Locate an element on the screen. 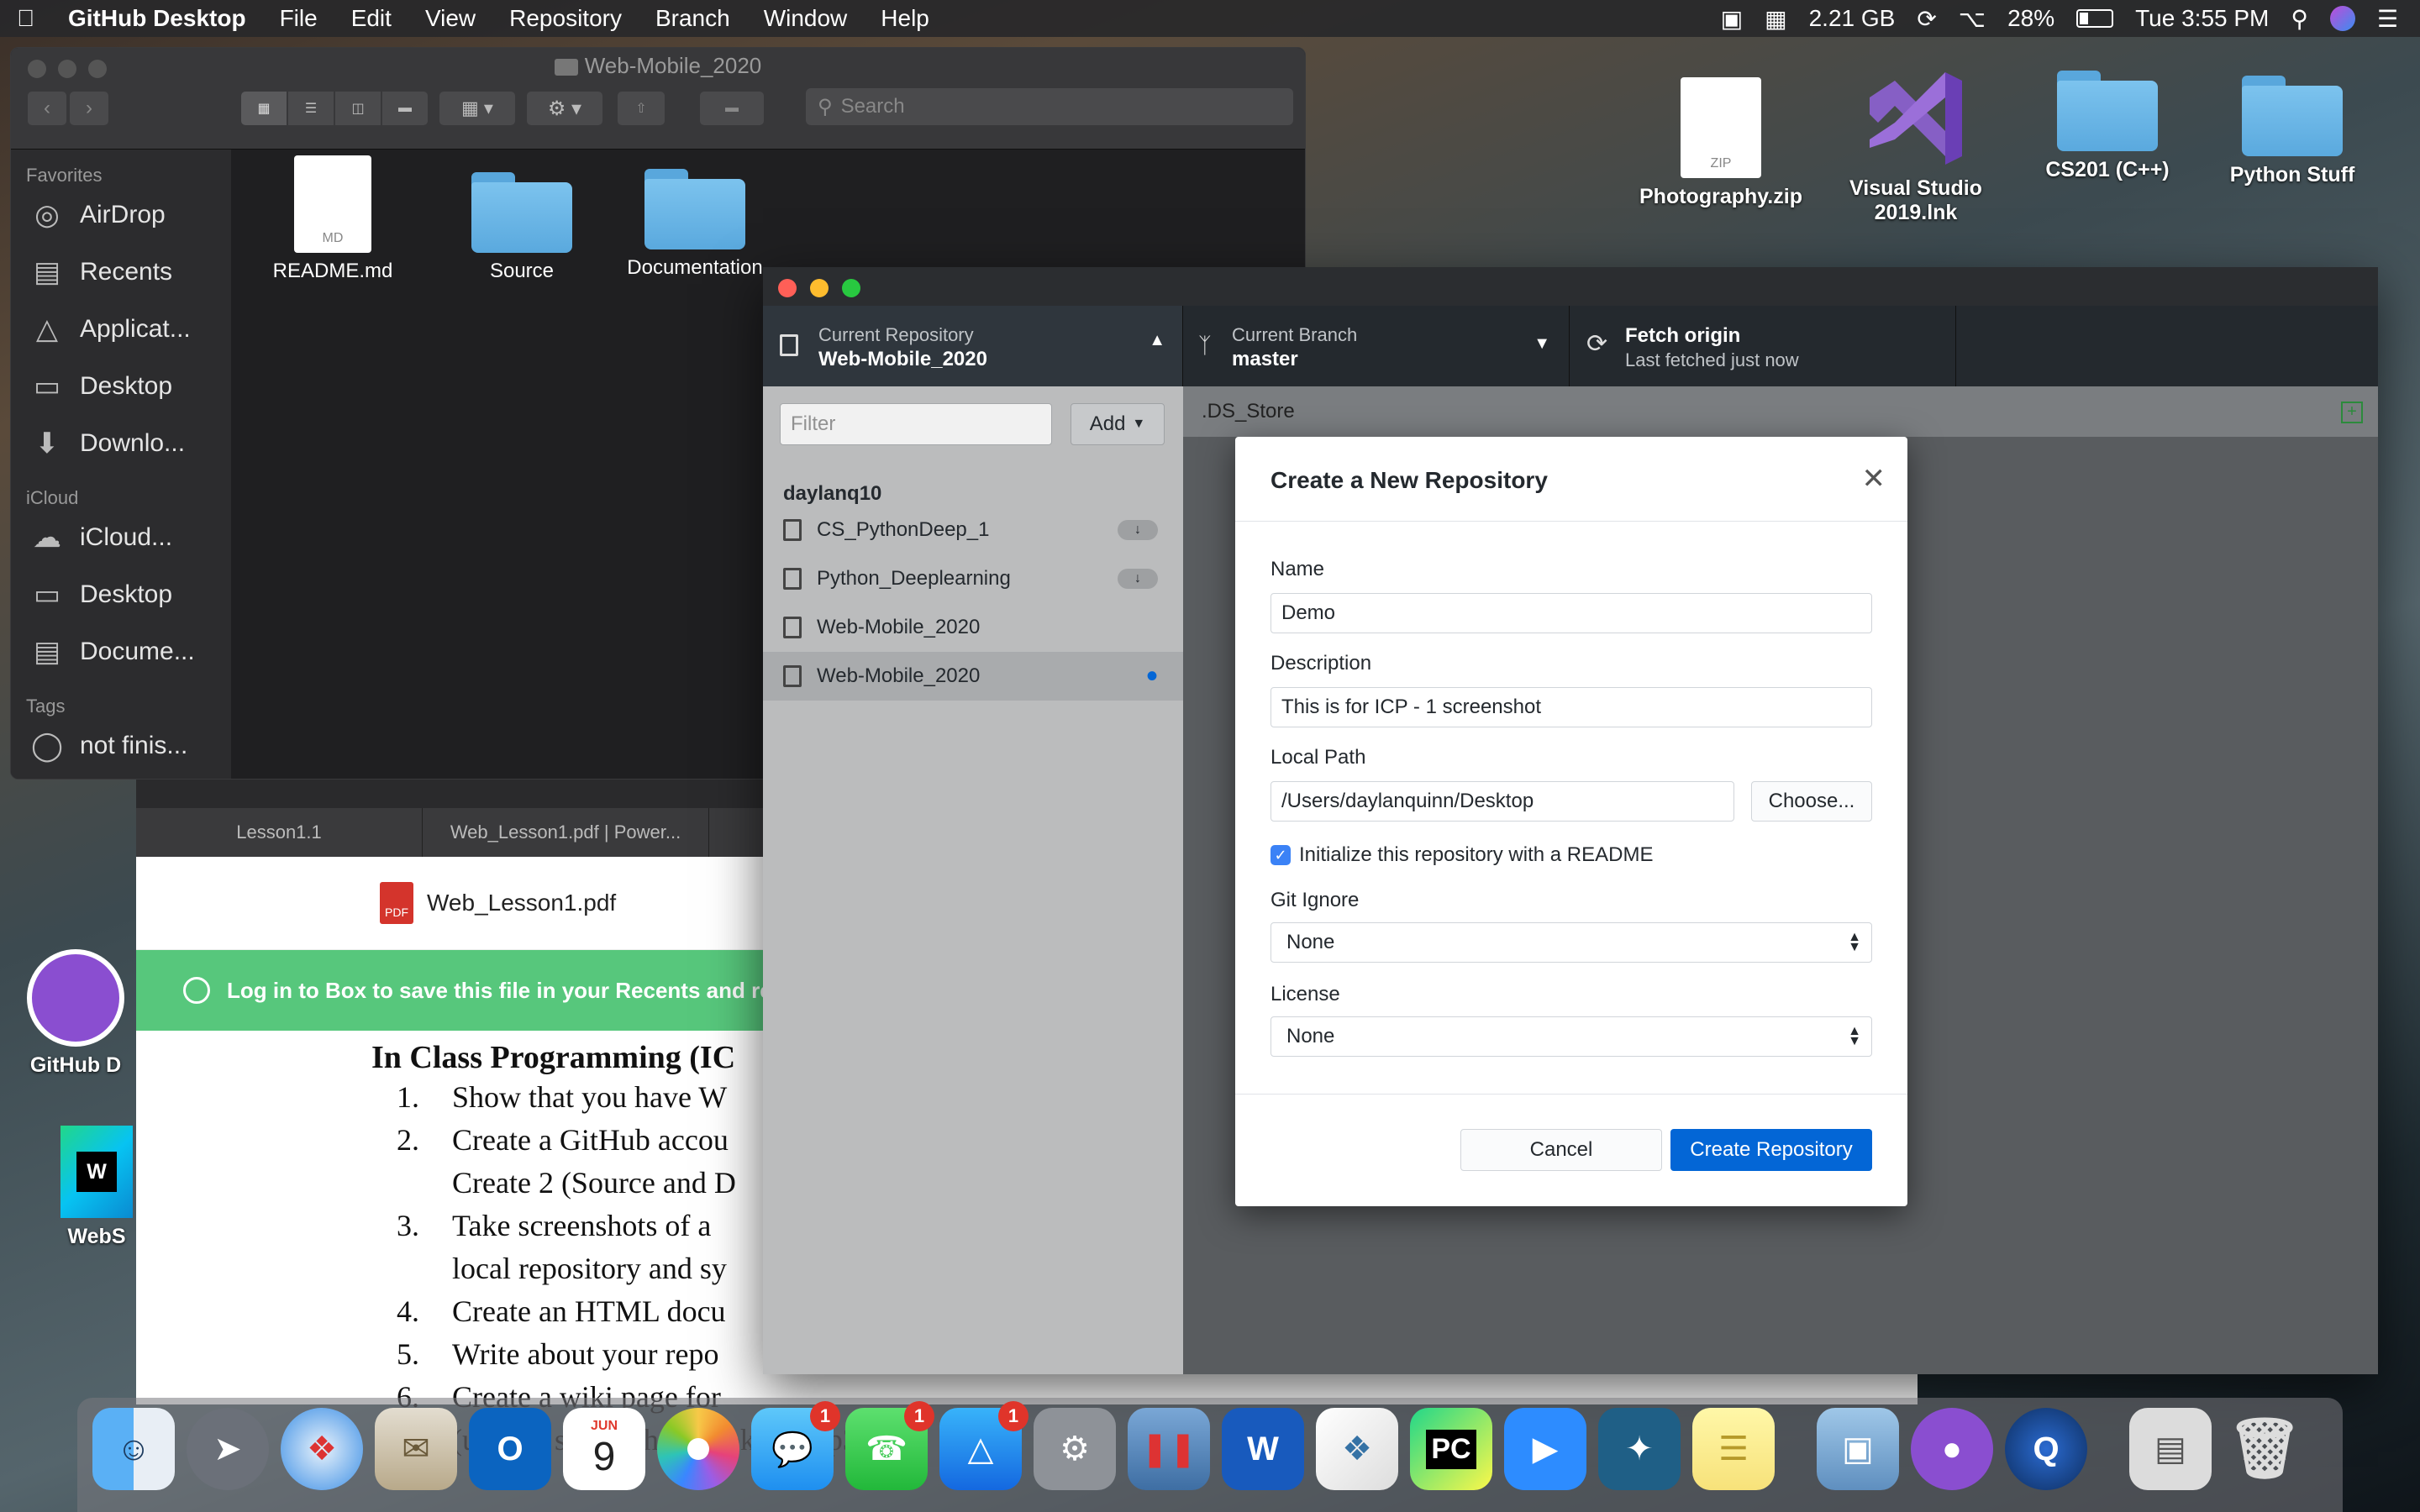  finder-item-documentation: Documentation is located at coordinates (695, 224).